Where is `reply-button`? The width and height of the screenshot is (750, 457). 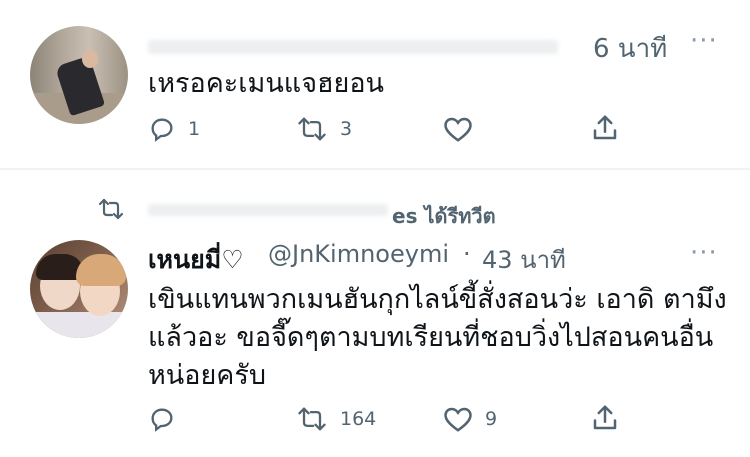 reply-button is located at coordinates (168, 419).